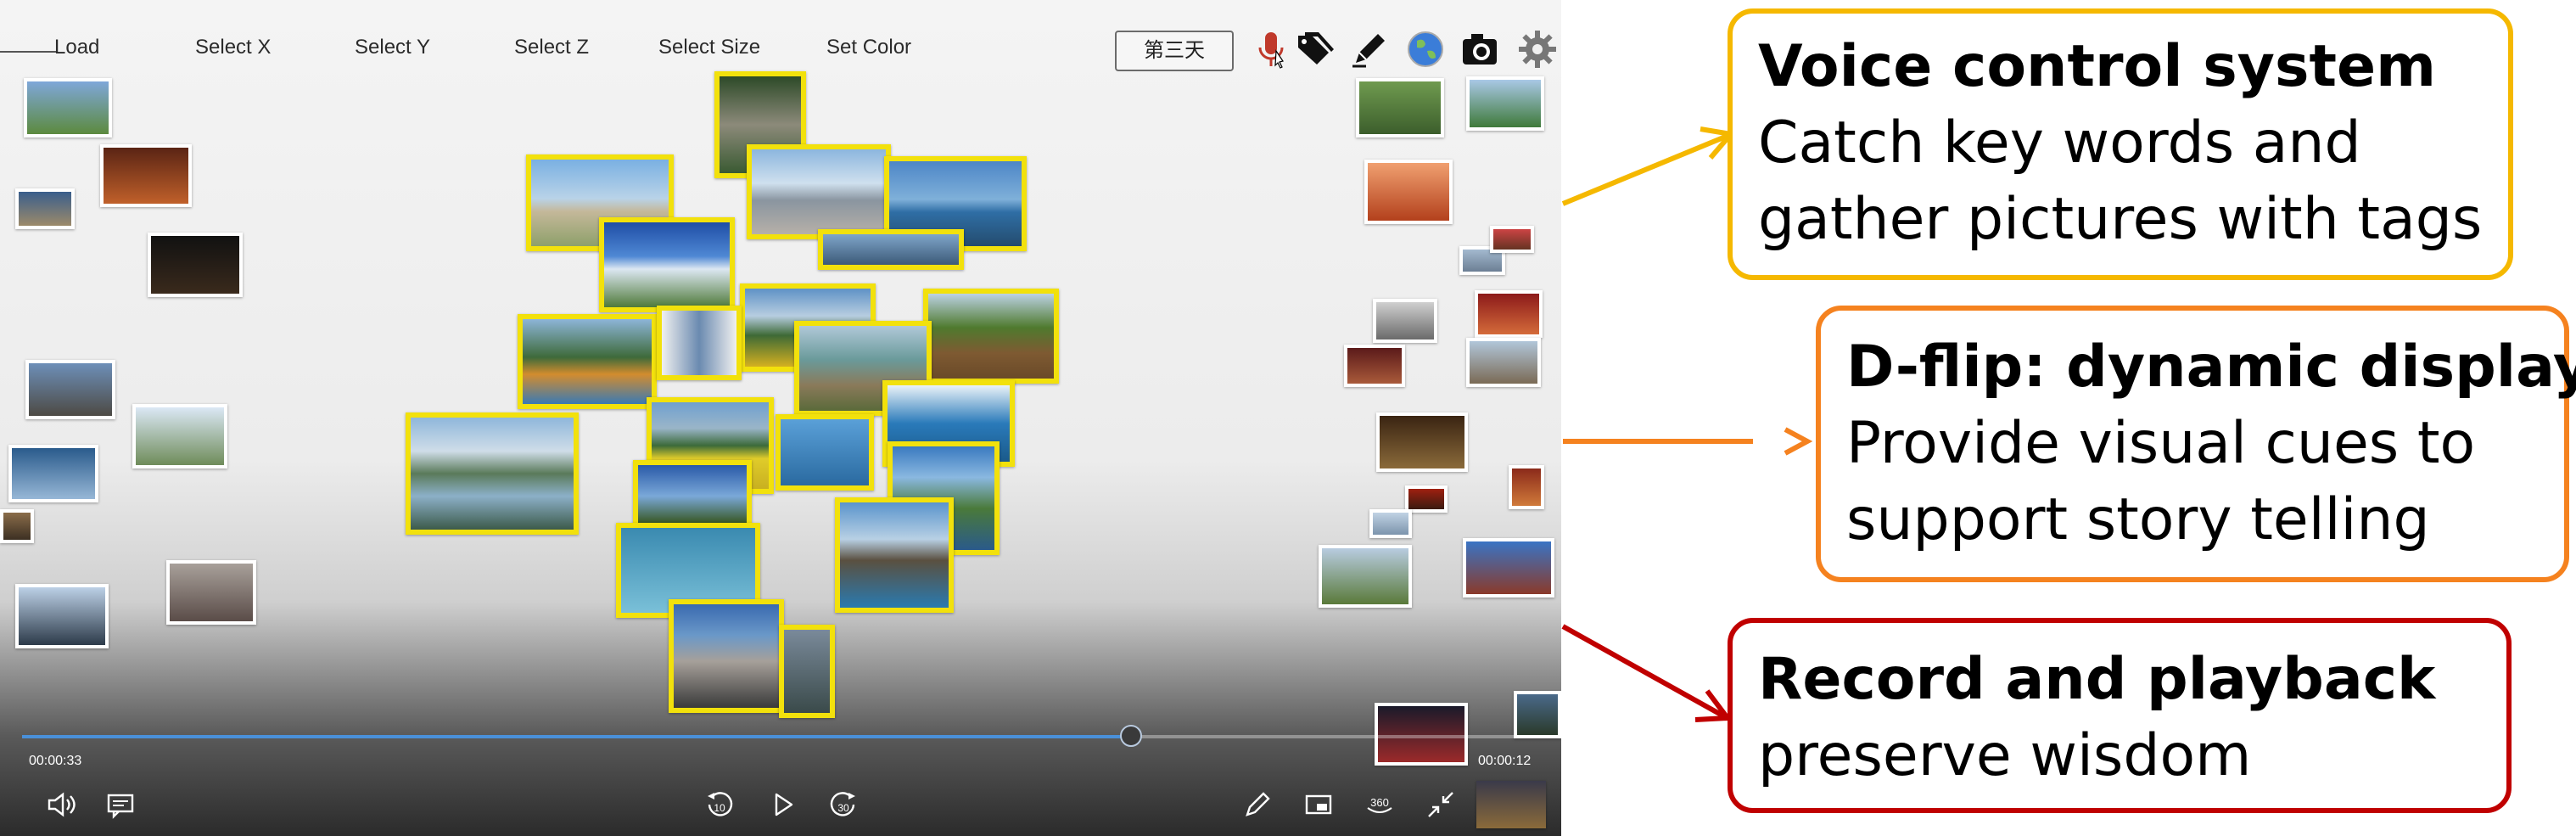 This screenshot has width=2576, height=836. What do you see at coordinates (2005, 755) in the screenshot?
I see `callout-line: preserve wisdom` at bounding box center [2005, 755].